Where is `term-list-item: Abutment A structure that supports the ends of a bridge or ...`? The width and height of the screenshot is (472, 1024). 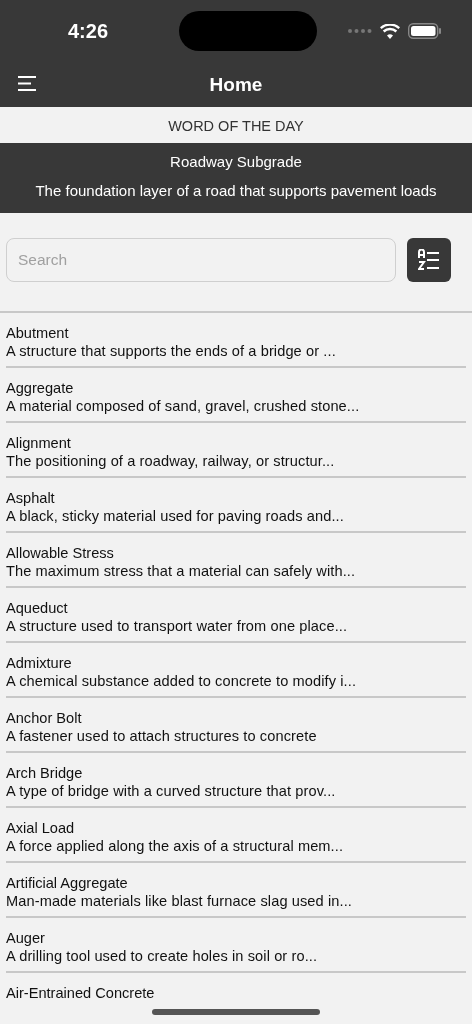
term-list-item: Abutment A structure that supports the ends of a bridge or ... is located at coordinates (236, 340).